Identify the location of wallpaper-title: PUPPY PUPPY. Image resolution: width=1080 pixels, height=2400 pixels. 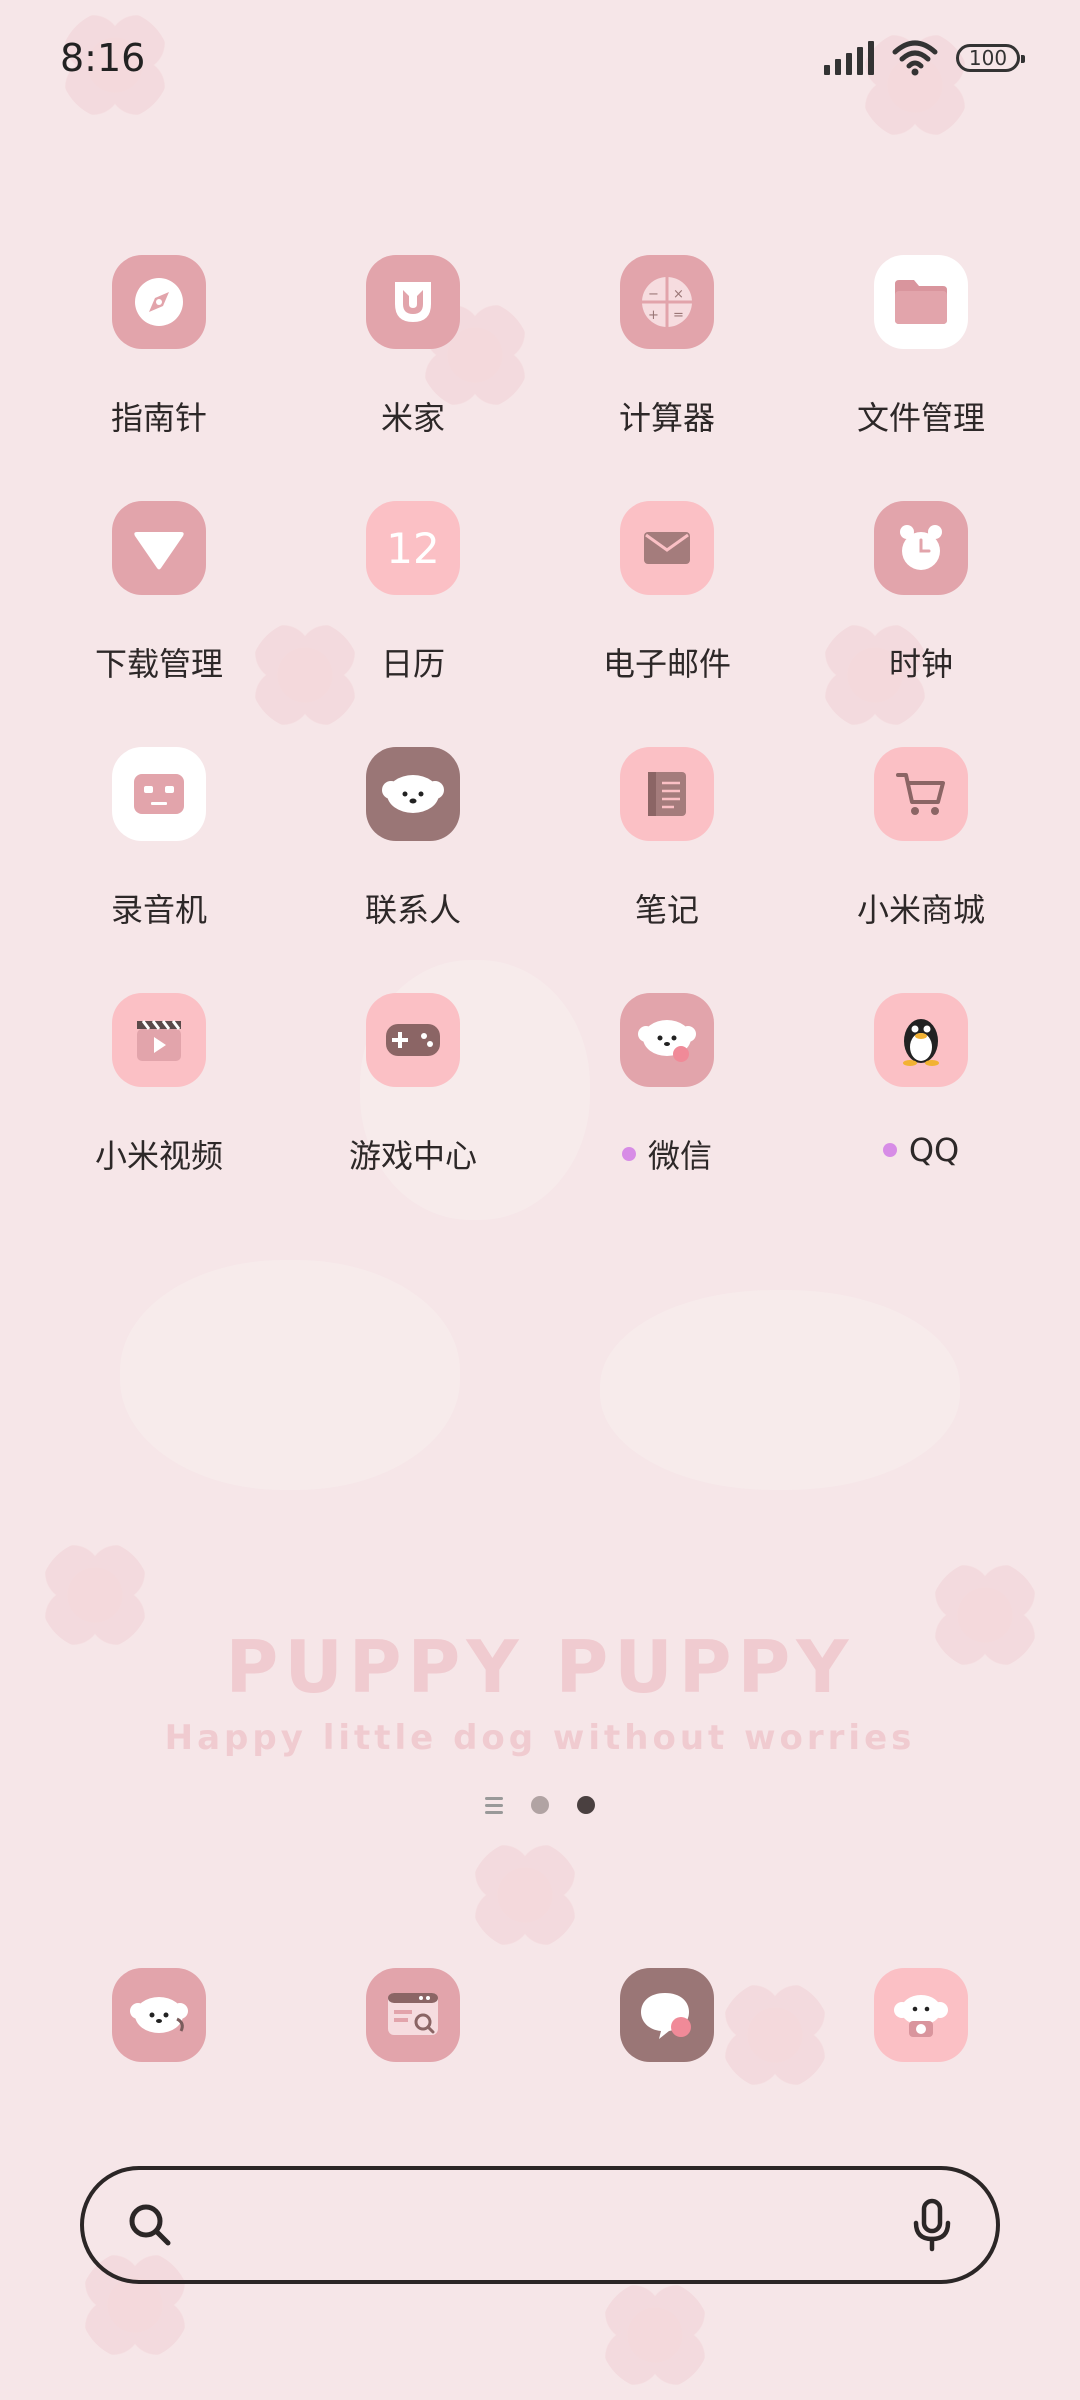
(540, 1667).